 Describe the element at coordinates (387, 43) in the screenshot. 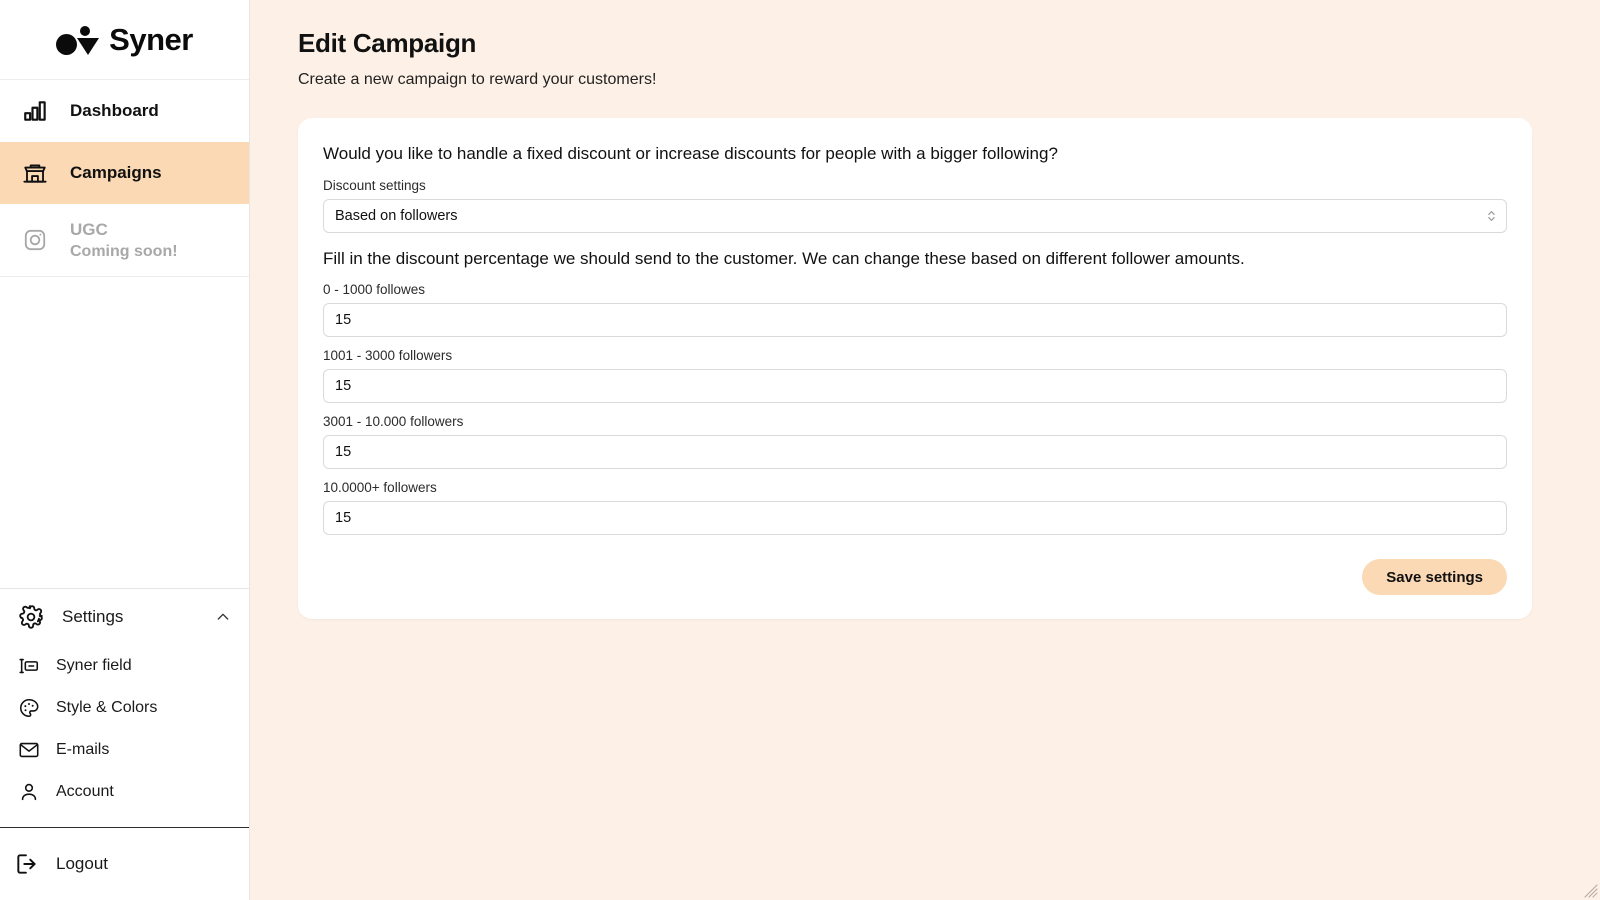

I see `page-title: Edit Campaign` at that location.